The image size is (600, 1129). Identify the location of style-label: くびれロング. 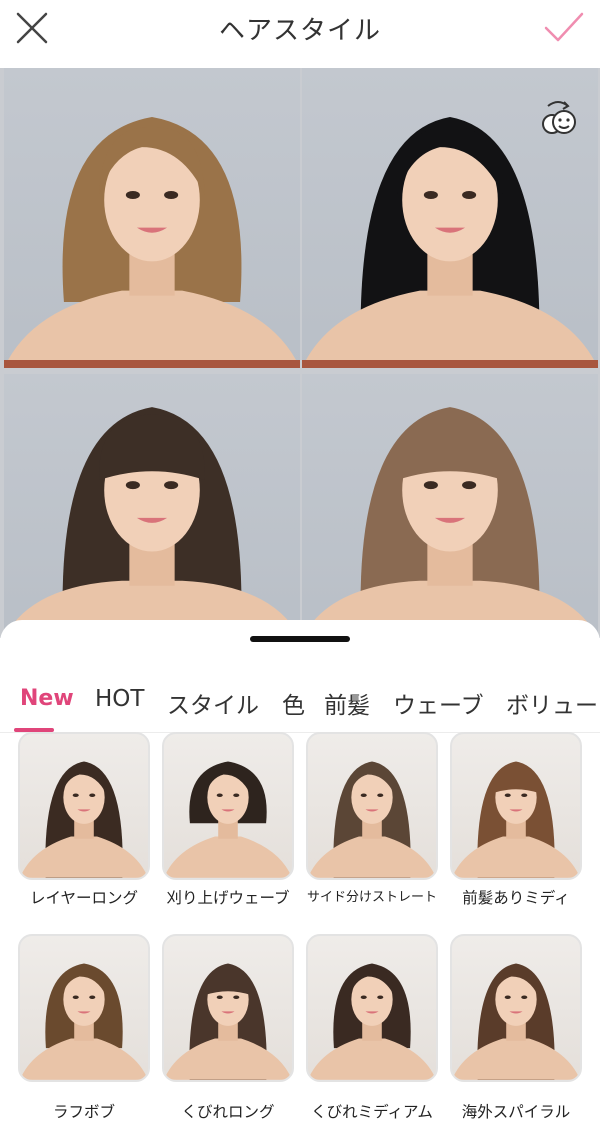
(228, 1112).